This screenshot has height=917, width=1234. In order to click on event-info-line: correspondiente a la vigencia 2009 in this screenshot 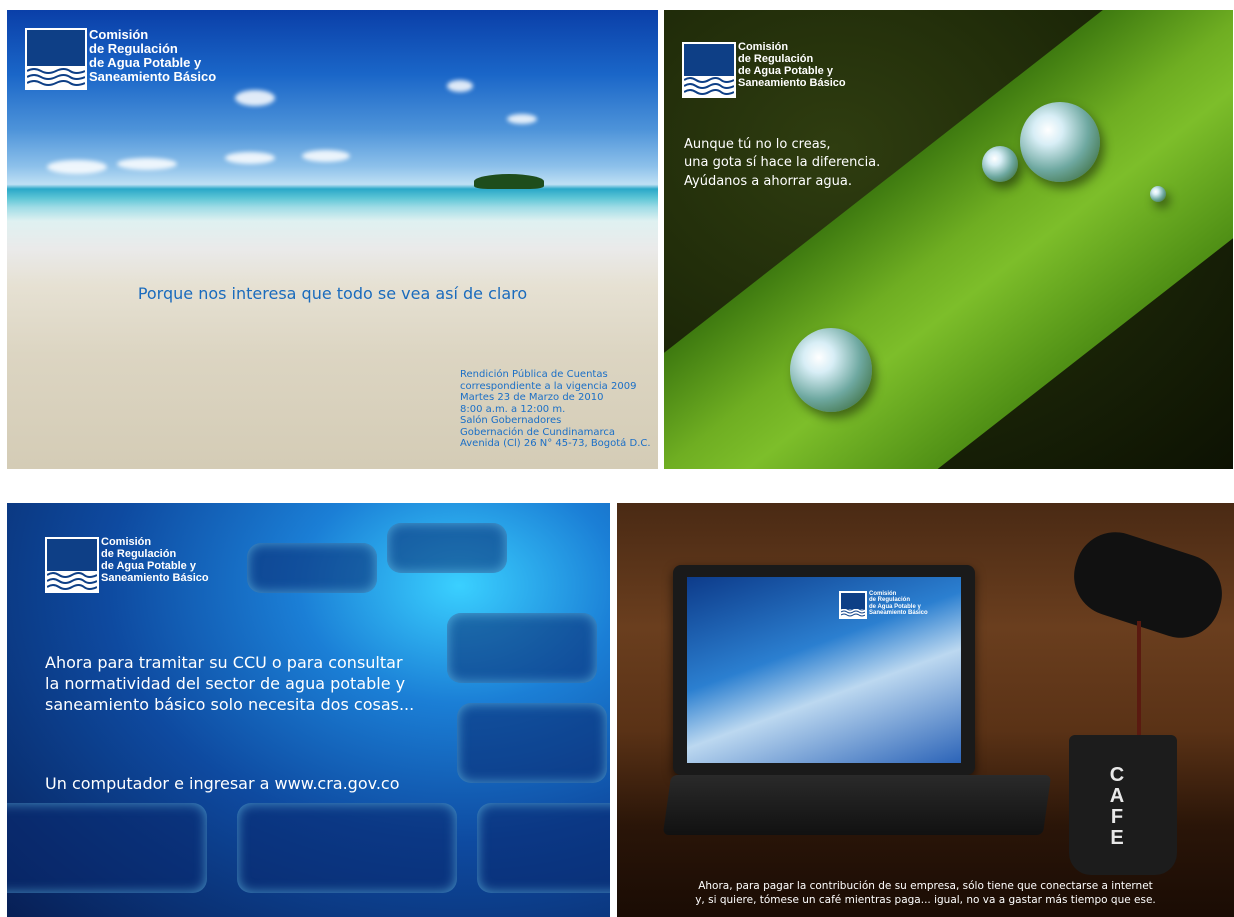, I will do `click(548, 386)`.